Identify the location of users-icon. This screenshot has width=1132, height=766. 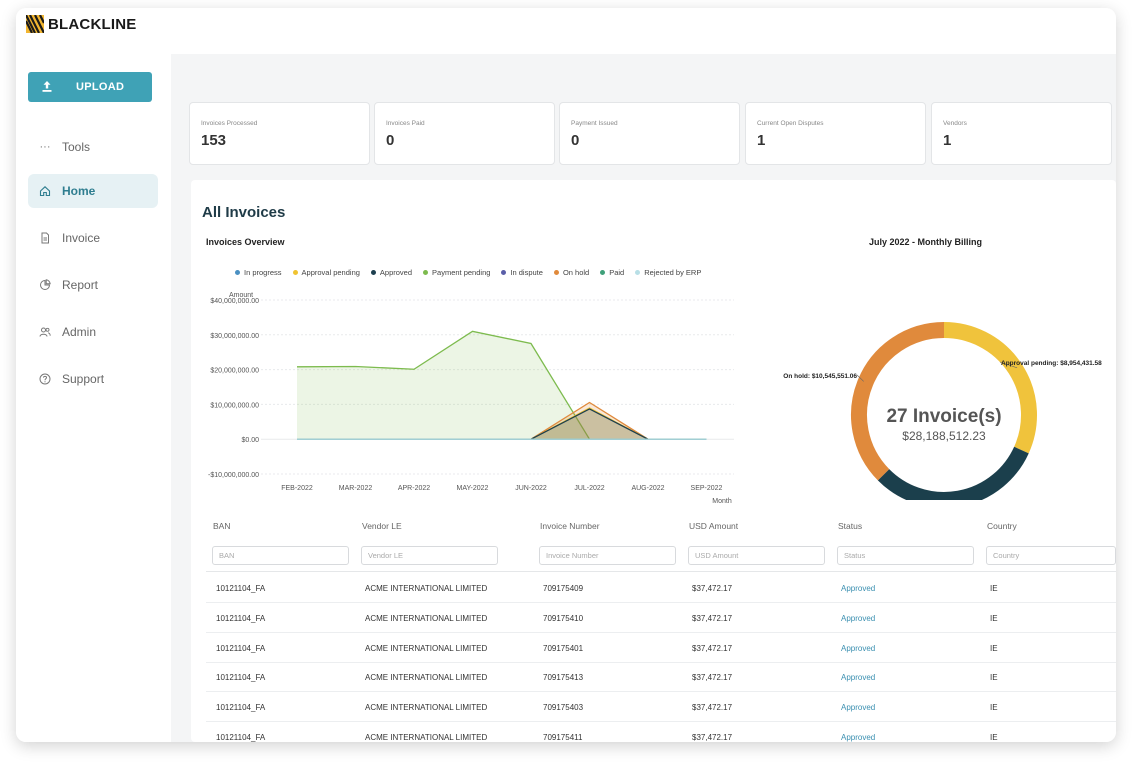
(45, 332).